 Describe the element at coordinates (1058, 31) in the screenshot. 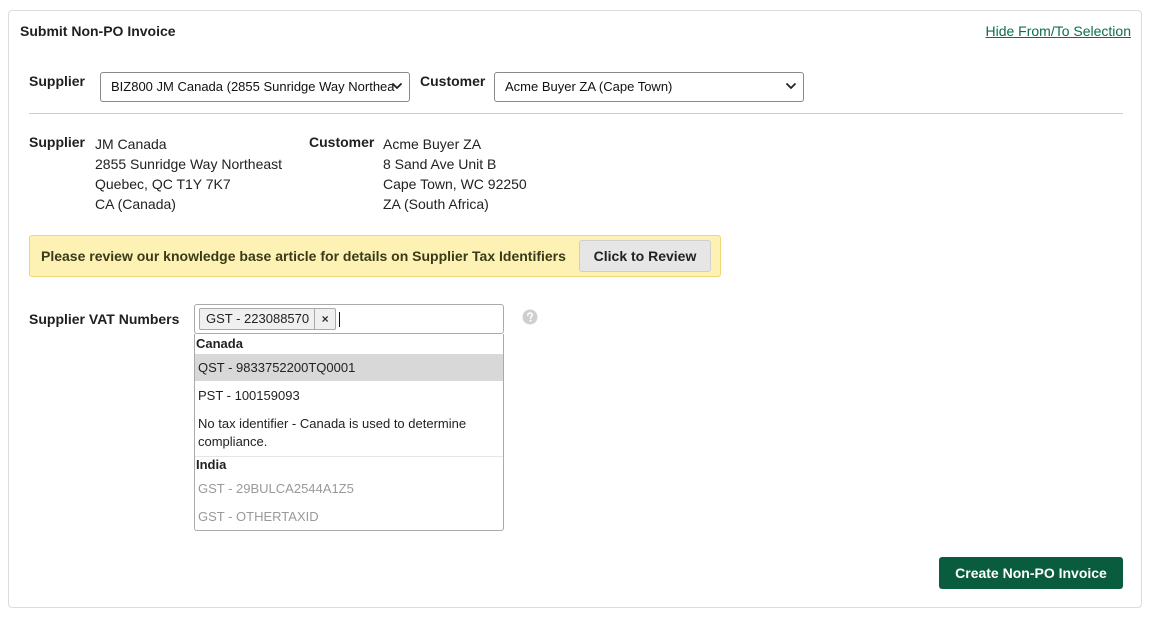

I see `hide-from-to-link: Hide From/To Selection` at that location.